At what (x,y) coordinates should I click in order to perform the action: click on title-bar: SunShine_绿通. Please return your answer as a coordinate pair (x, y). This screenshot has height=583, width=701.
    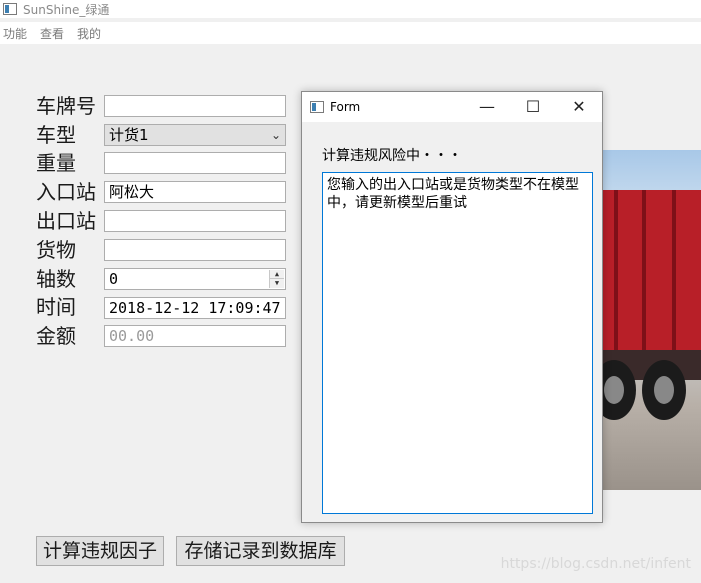
    Looking at the image, I should click on (350, 9).